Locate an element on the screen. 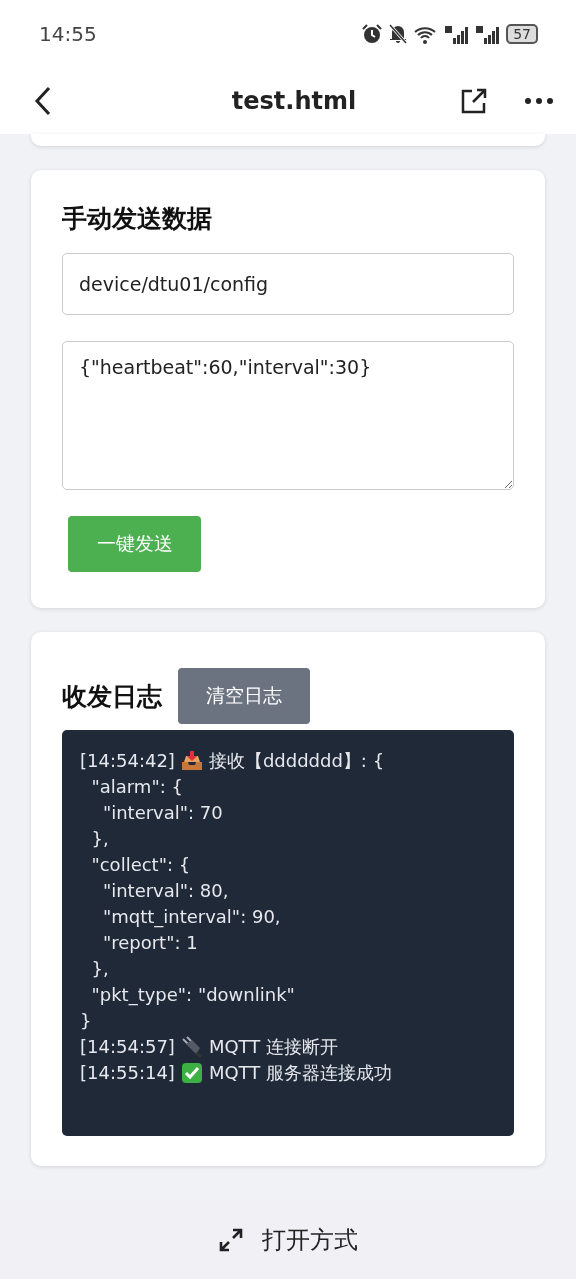 The height and width of the screenshot is (1279, 576). page-title: test.html is located at coordinates (294, 101).